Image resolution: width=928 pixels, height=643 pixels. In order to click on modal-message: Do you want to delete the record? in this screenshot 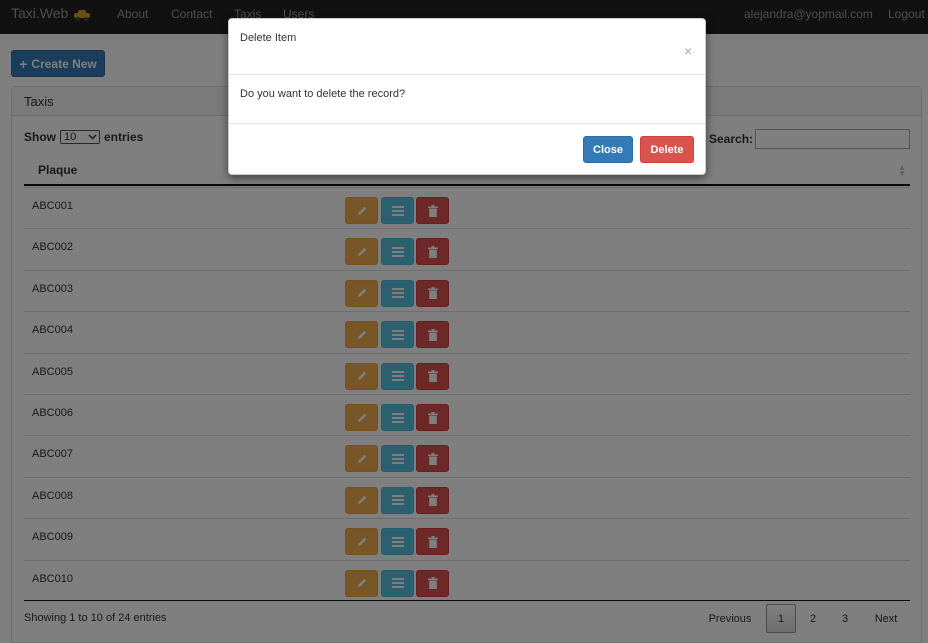, I will do `click(323, 94)`.